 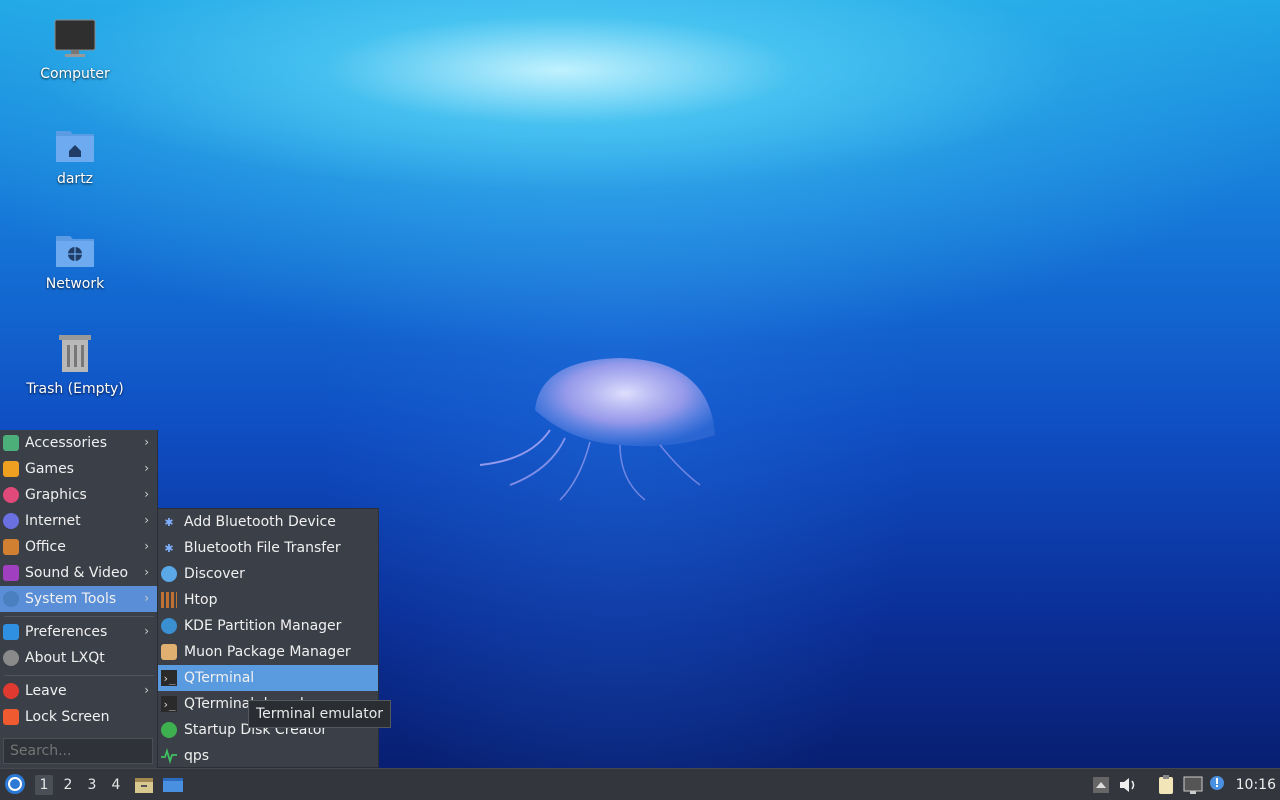 What do you see at coordinates (263, 626) in the screenshot?
I see `submenu-item-label: KDE Partition Manager` at bounding box center [263, 626].